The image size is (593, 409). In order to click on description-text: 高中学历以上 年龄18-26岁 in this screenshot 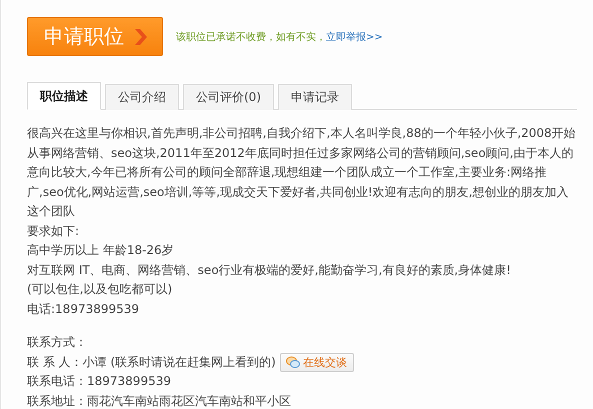, I will do `click(101, 250)`.